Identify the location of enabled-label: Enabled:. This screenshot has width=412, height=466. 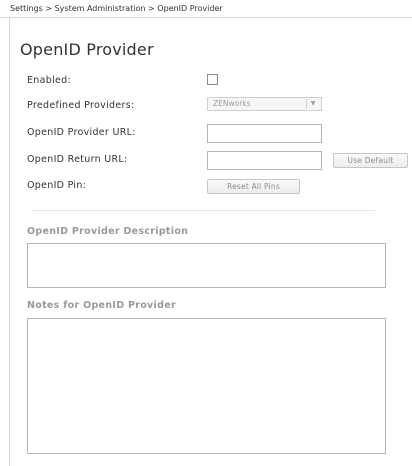
(49, 80).